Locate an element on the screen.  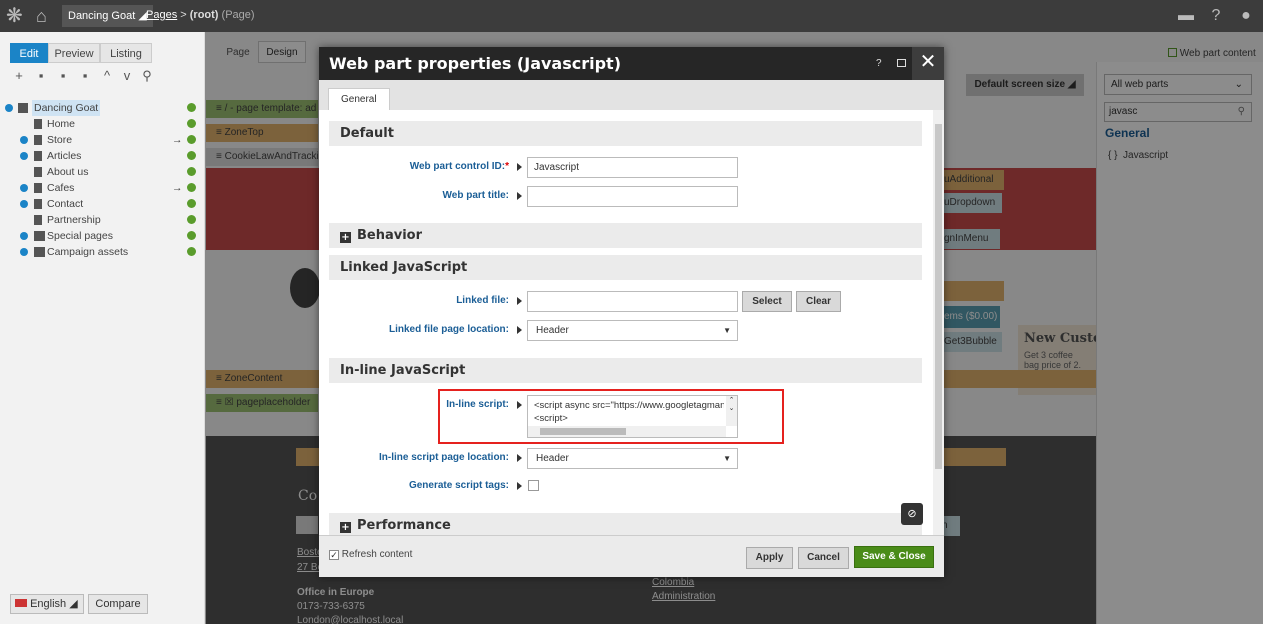
tree-item-contact: Contact is located at coordinates (100, 204).